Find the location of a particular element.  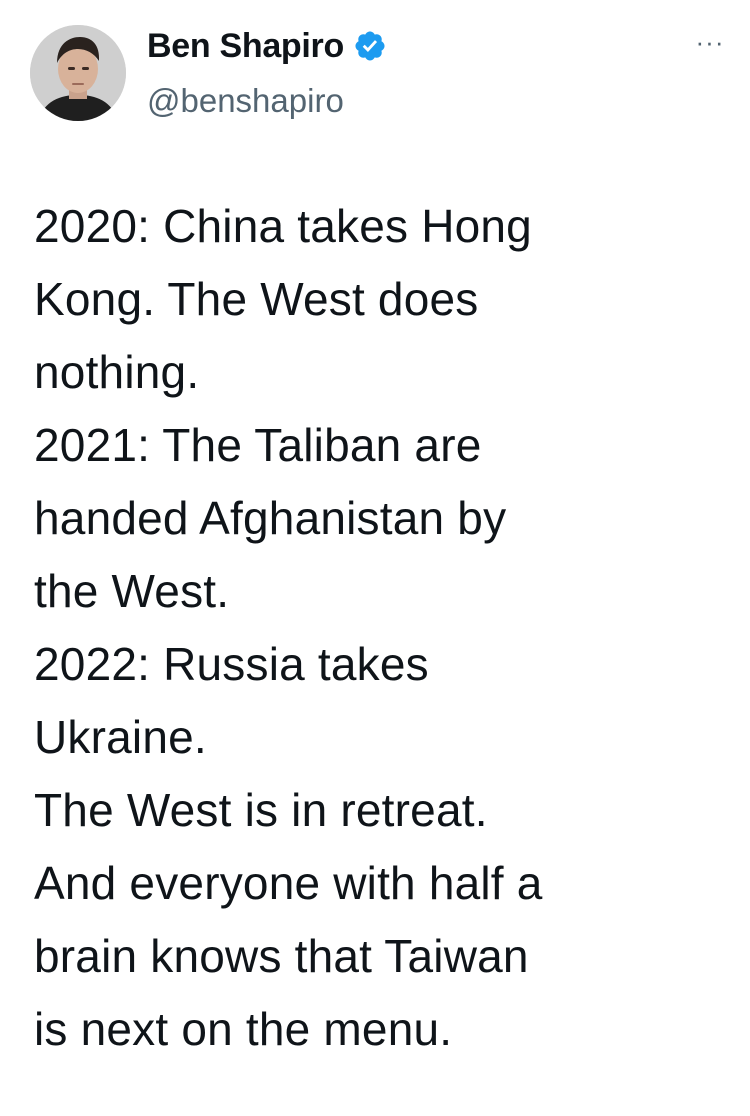

tweet-line: 2020: China takes Hong is located at coordinates (283, 226).